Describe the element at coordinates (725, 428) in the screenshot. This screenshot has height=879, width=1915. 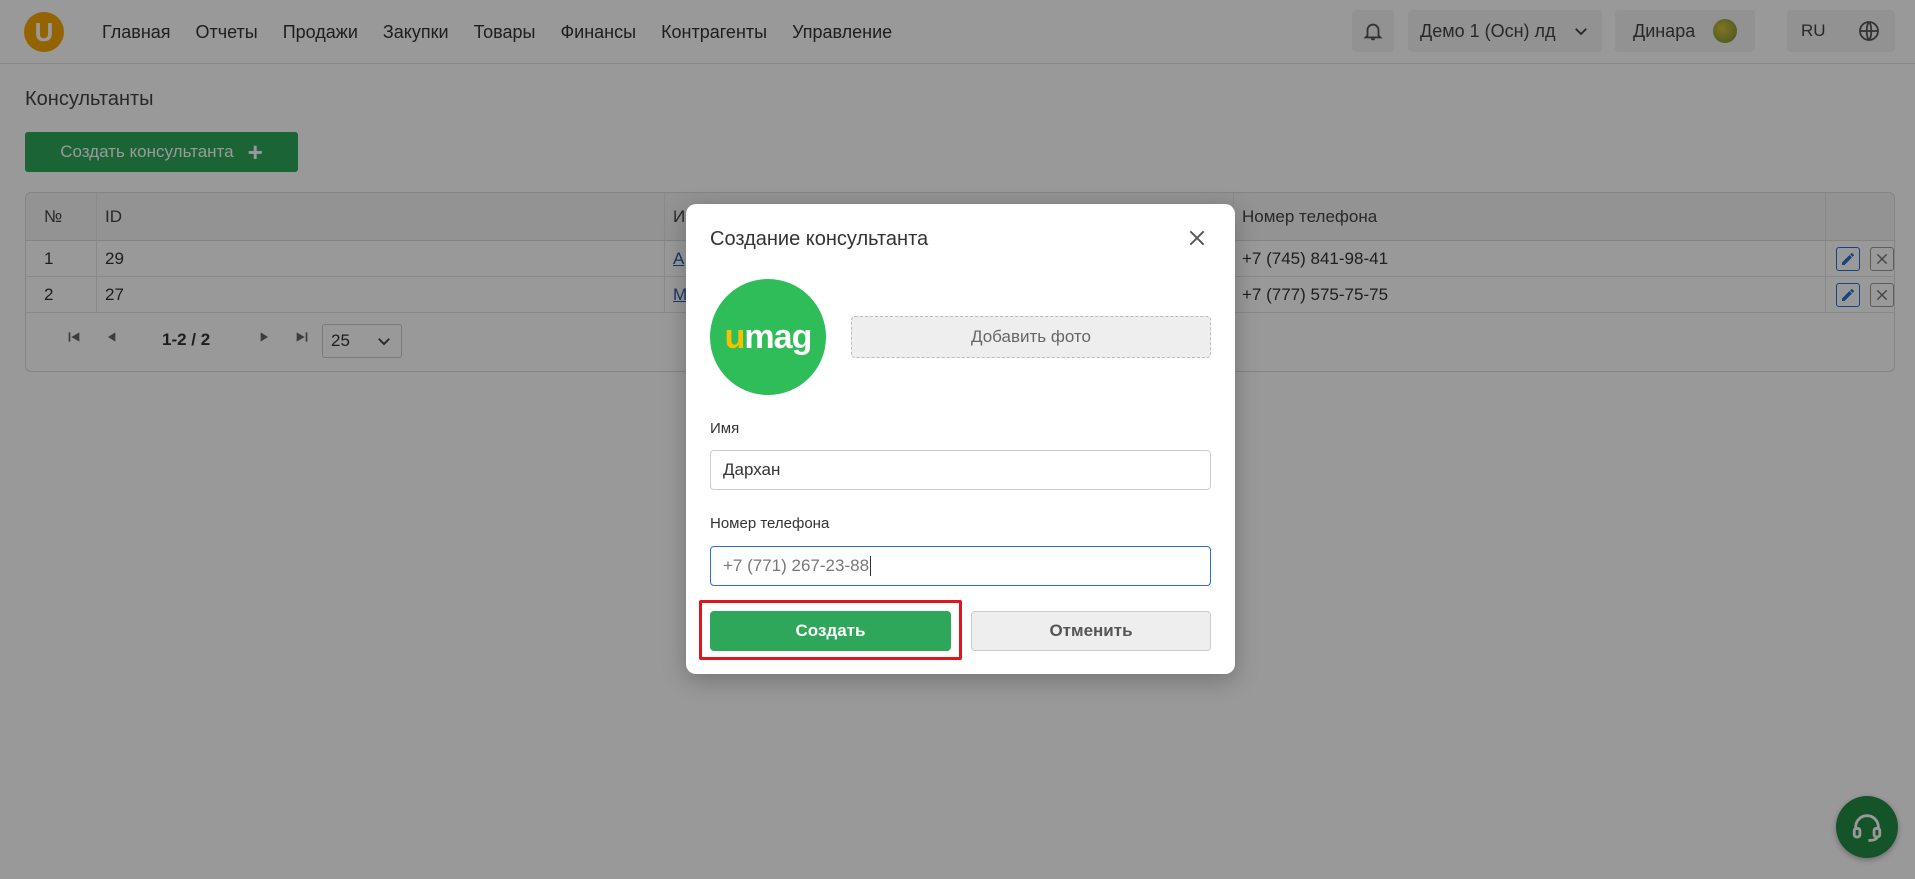
I see `name-label: Имя` at that location.